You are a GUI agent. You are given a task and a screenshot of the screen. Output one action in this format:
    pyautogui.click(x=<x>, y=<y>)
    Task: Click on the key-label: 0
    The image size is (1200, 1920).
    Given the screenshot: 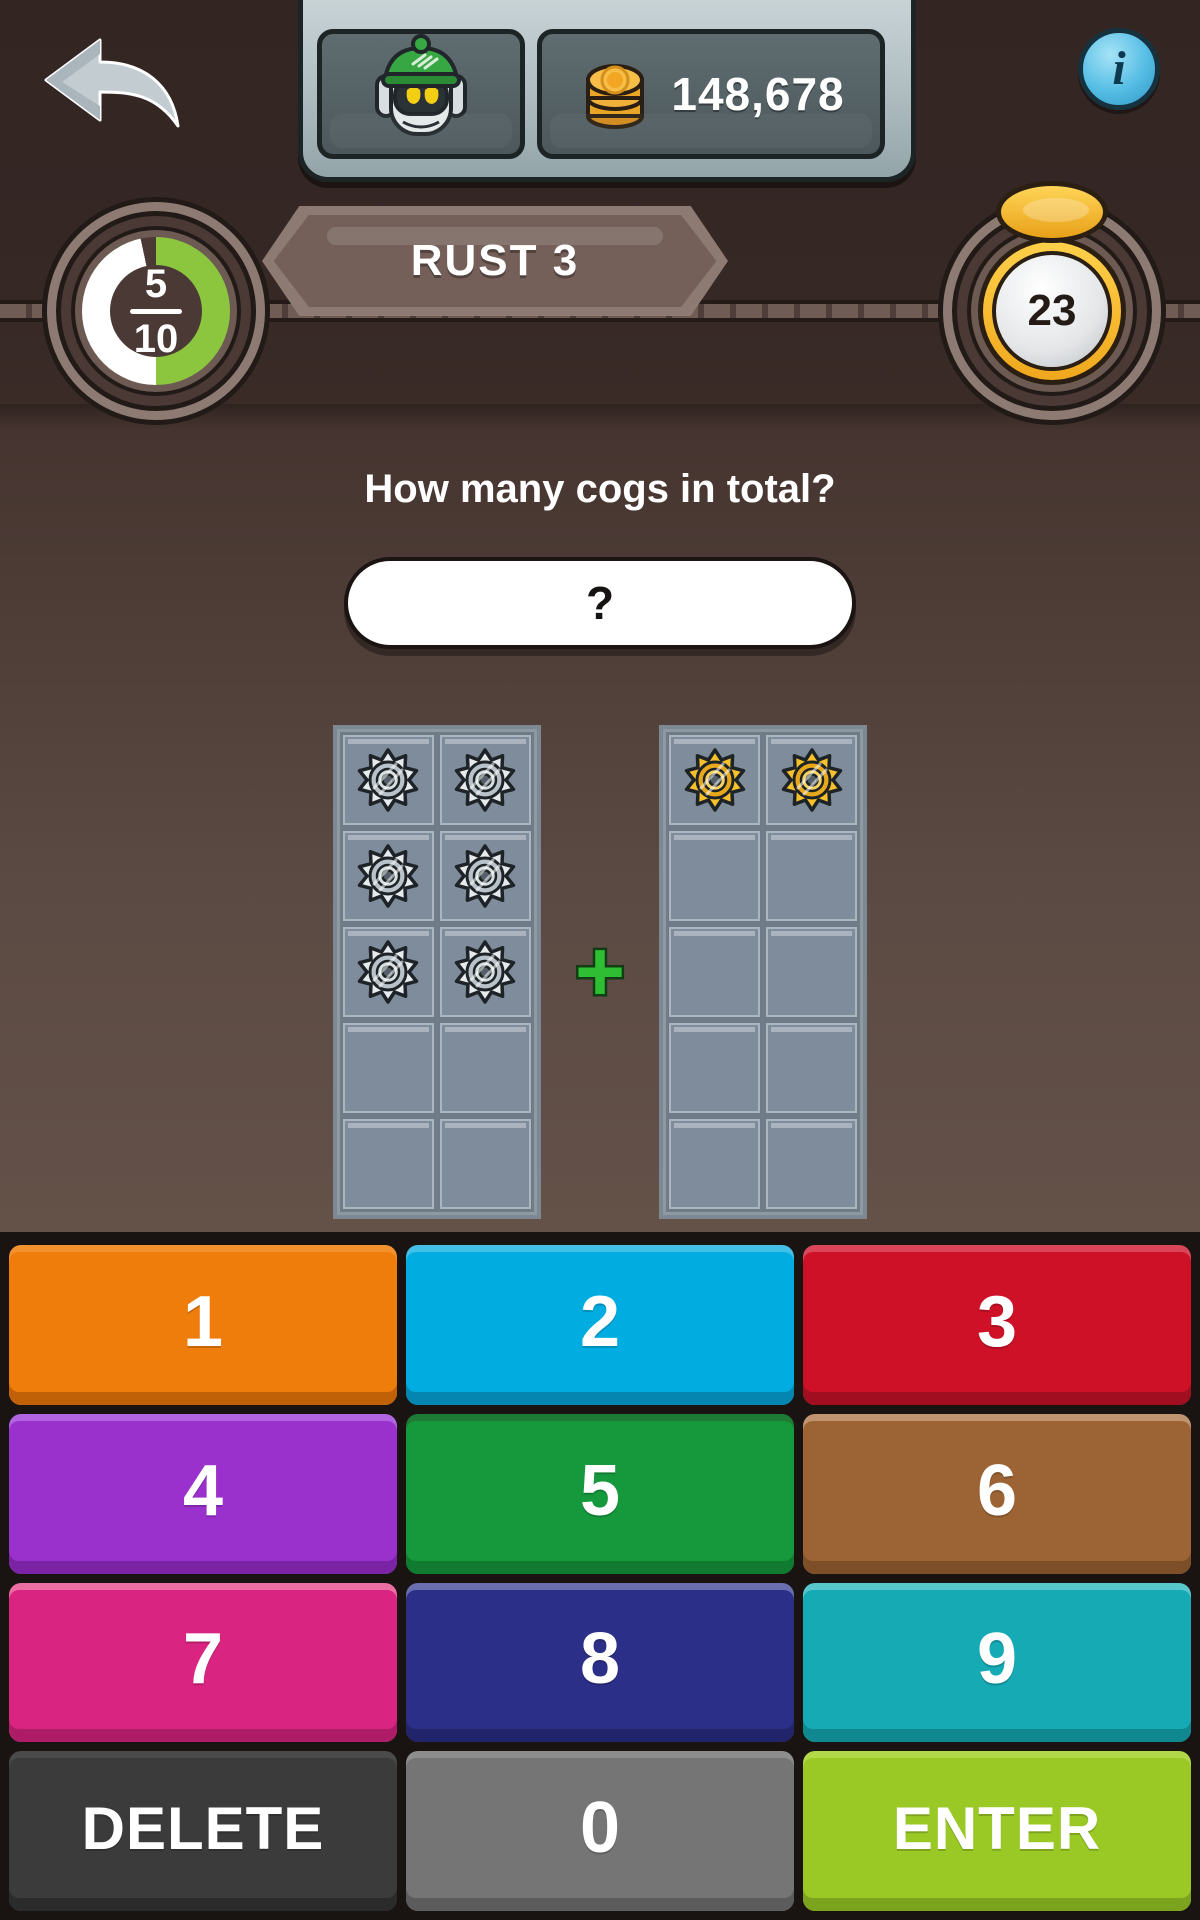 What is the action you would take?
    pyautogui.click(x=600, y=1828)
    